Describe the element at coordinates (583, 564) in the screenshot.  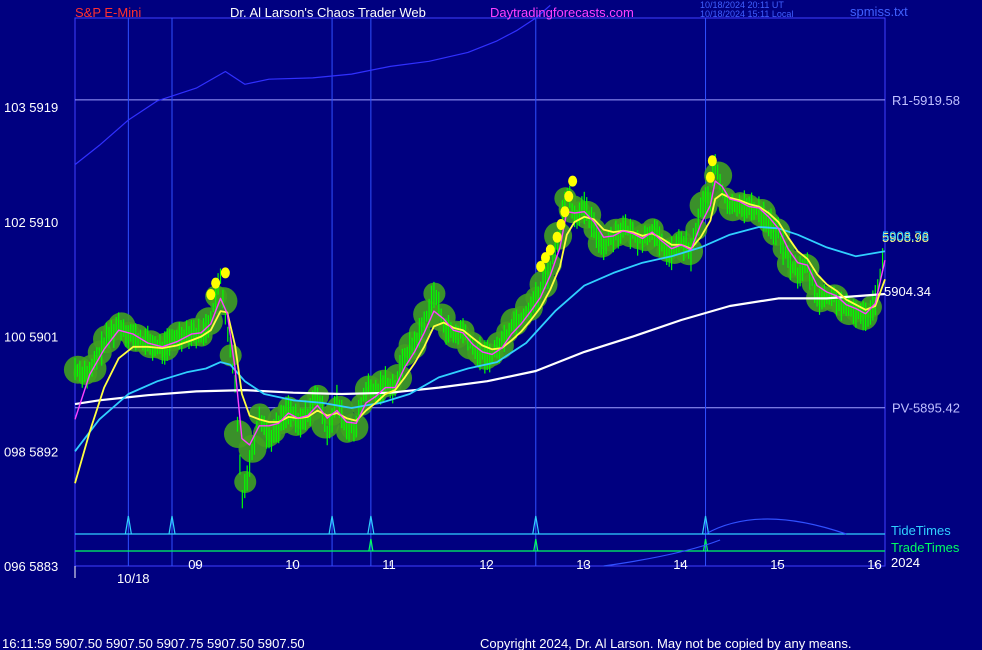
I see `x-tick-label: 13` at that location.